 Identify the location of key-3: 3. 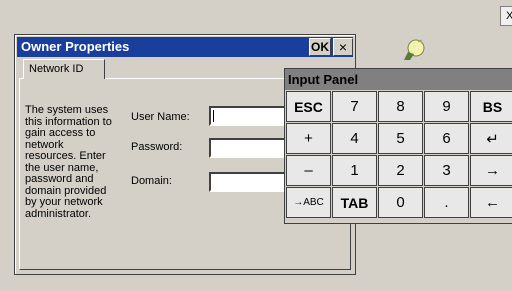
(446, 170).